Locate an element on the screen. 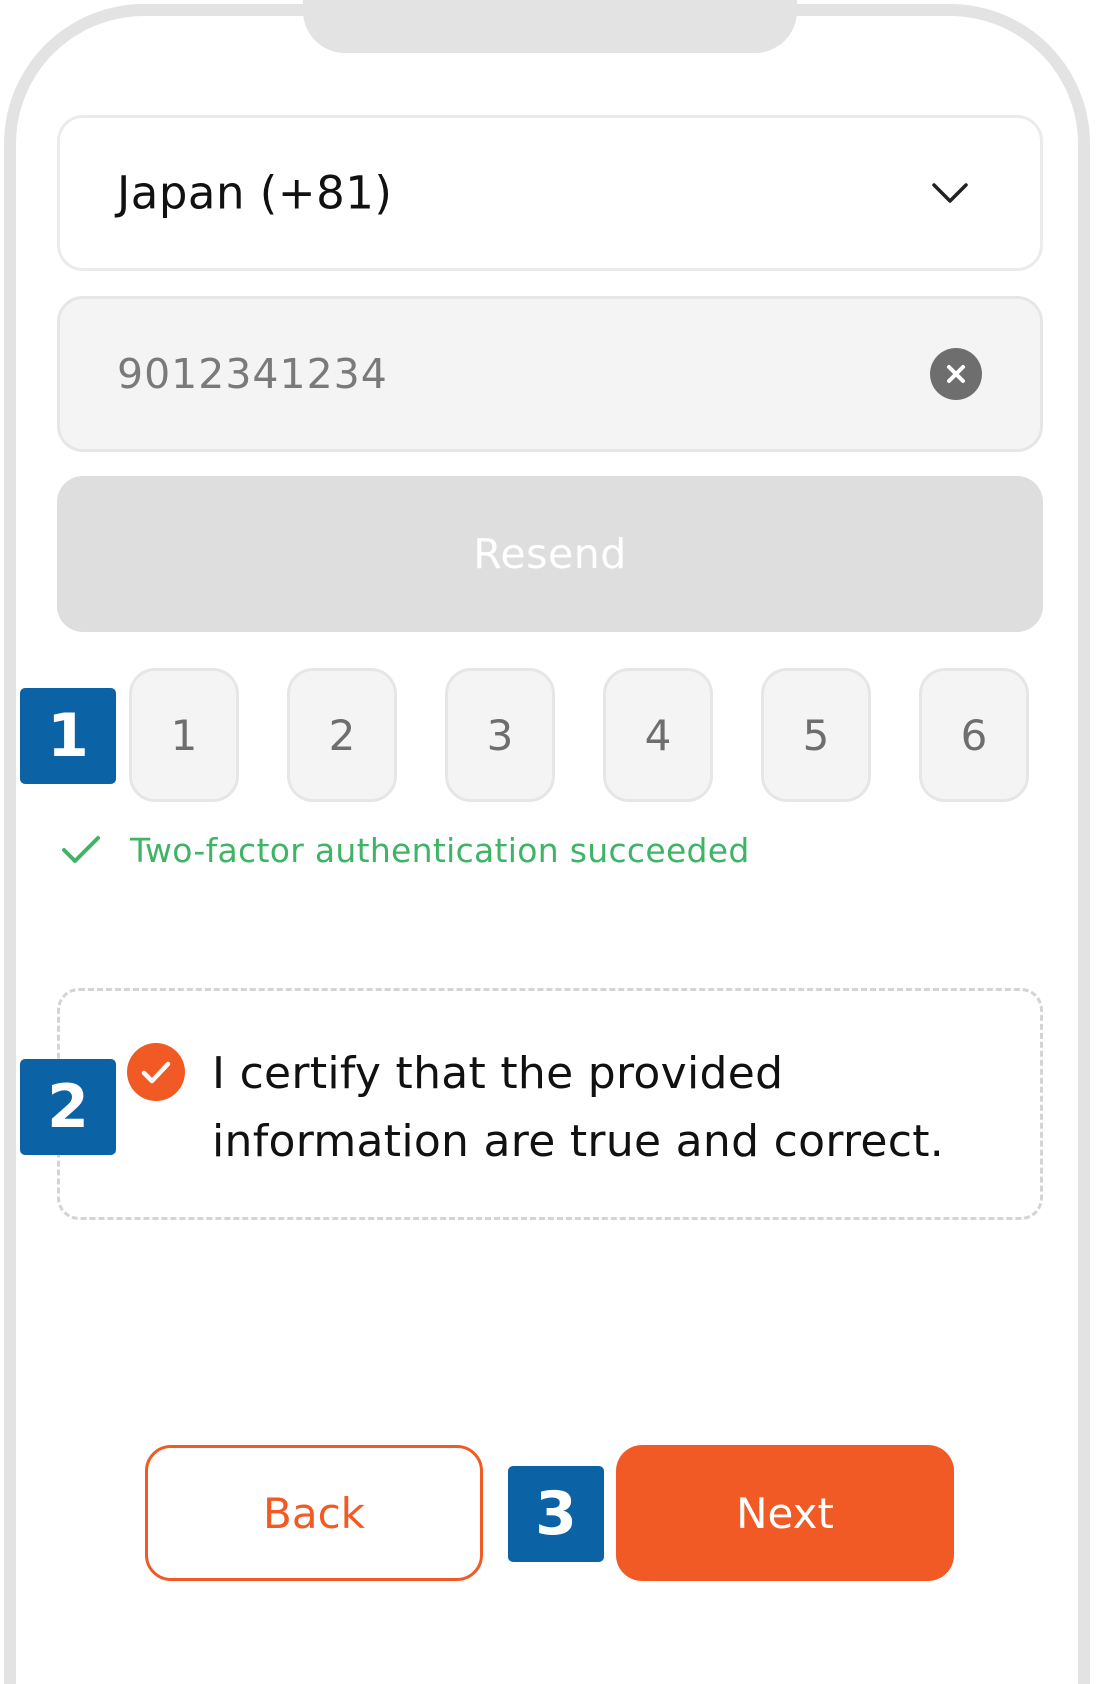 The width and height of the screenshot is (1100, 1684). phone-notch is located at coordinates (550, 26).